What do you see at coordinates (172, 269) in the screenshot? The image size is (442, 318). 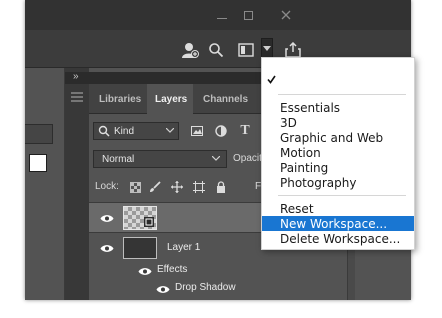 I see `effects-label: Effects` at bounding box center [172, 269].